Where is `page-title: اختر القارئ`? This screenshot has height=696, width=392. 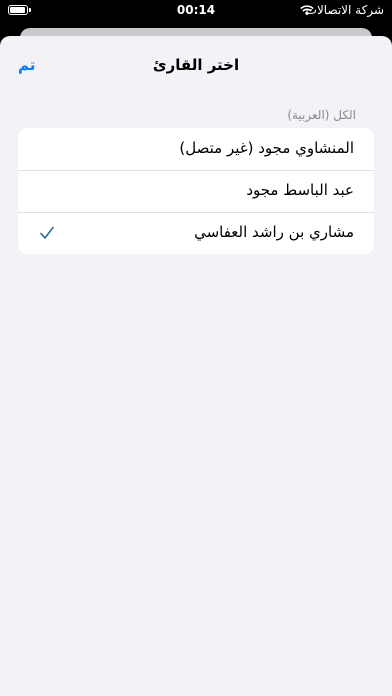 page-title: اختر القارئ is located at coordinates (196, 65).